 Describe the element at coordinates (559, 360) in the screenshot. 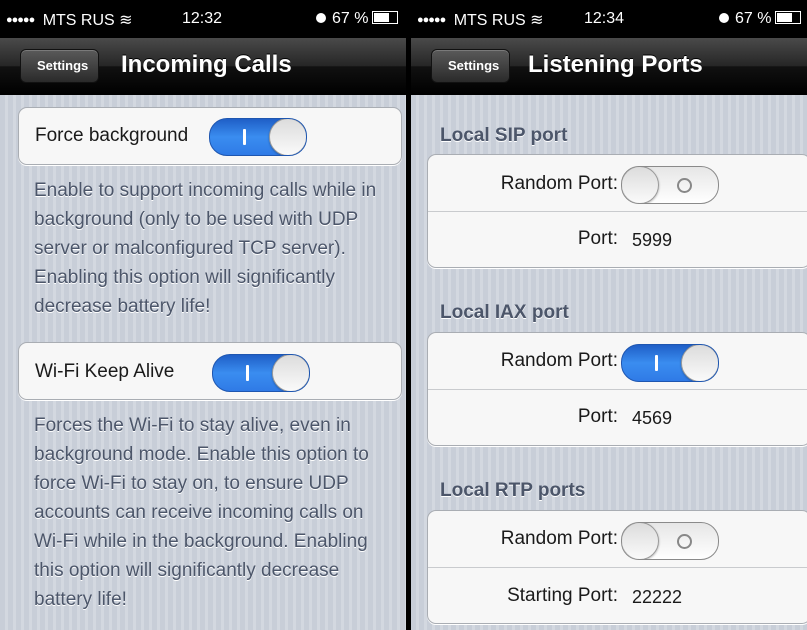

I see `iax-random-port-label: Random Port:` at that location.